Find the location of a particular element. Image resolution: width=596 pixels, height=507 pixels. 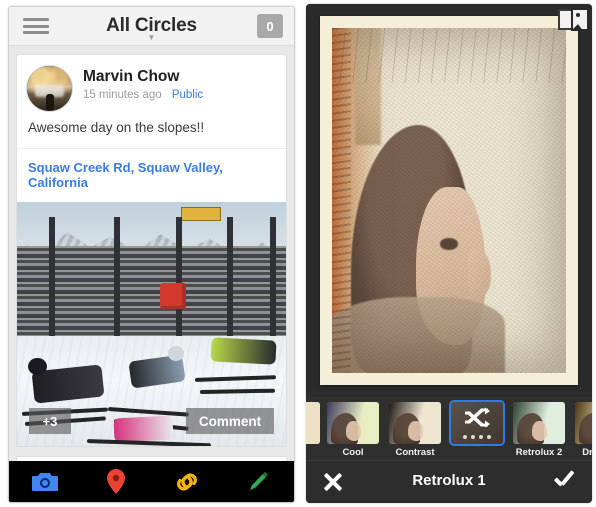

editor-bottom-bar: Retrolux 1 is located at coordinates (449, 481).